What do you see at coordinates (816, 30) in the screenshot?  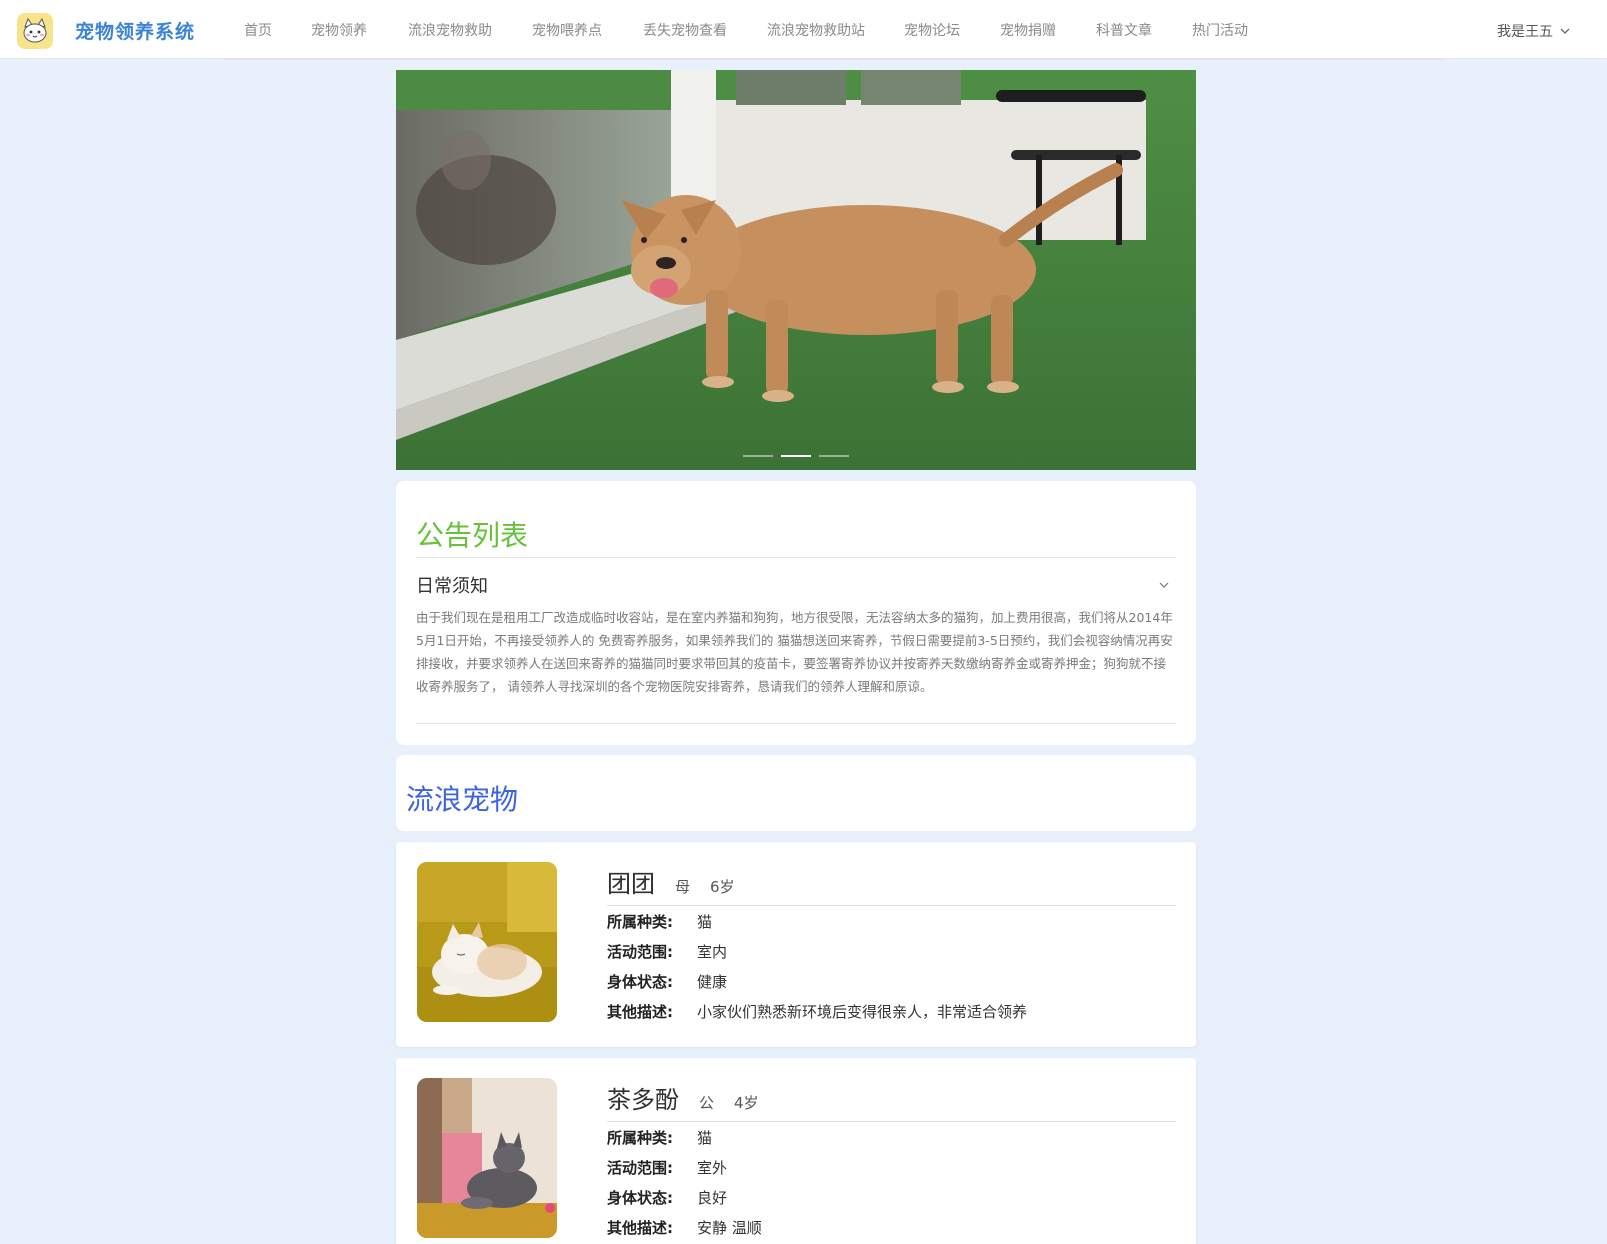 I see `nav-rescue-stations: 流浪宠物救助站` at bounding box center [816, 30].